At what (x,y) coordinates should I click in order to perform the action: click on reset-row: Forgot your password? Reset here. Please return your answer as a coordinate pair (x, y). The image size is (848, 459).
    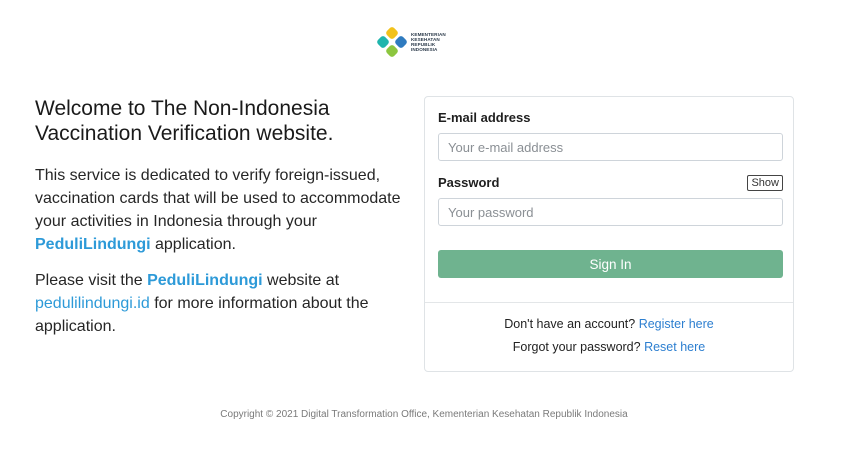
    Looking at the image, I should click on (609, 347).